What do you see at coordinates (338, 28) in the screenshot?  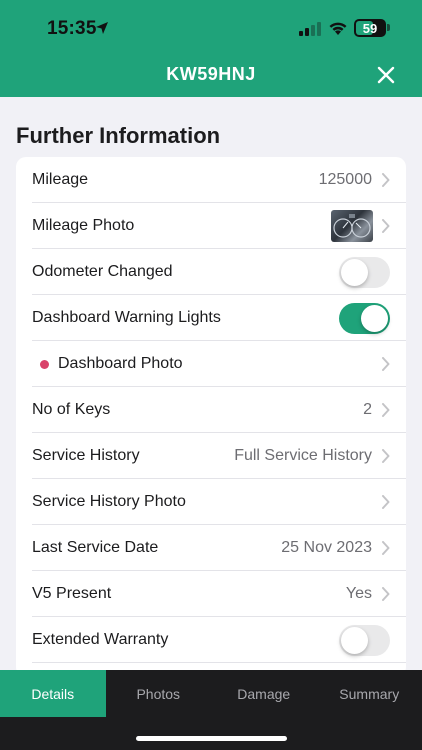 I see `wifi-icon` at bounding box center [338, 28].